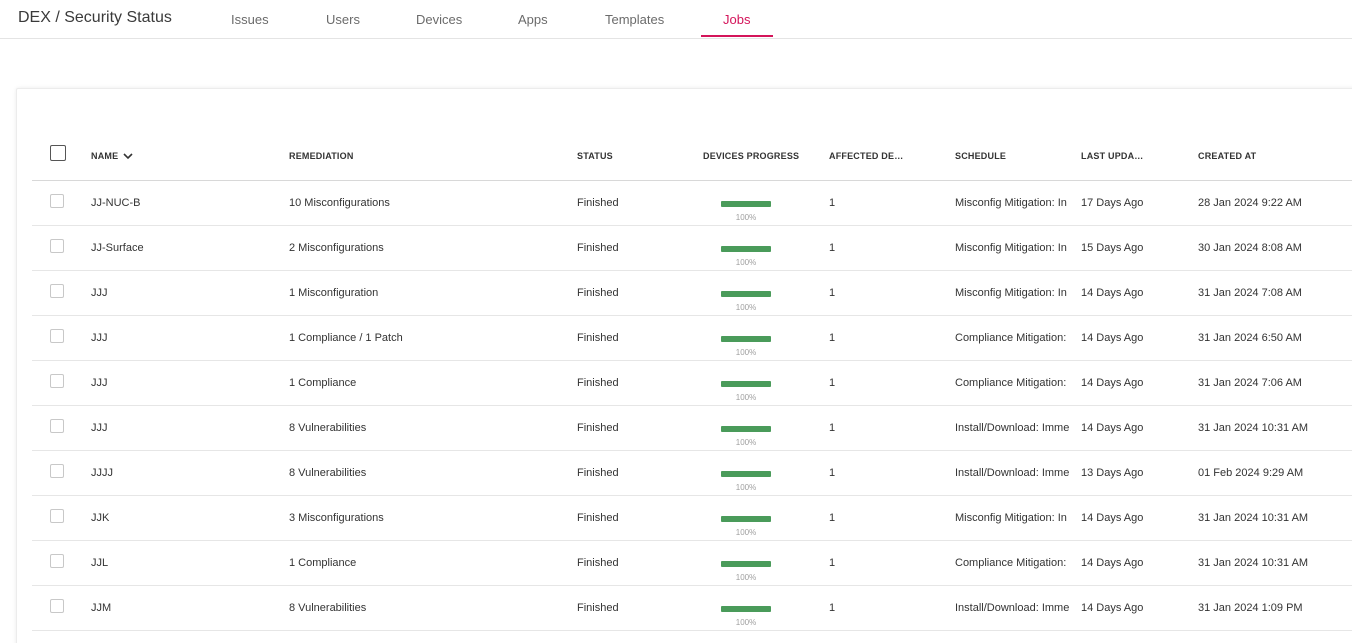 The image size is (1352, 643). I want to click on job-name: JJM, so click(186, 608).